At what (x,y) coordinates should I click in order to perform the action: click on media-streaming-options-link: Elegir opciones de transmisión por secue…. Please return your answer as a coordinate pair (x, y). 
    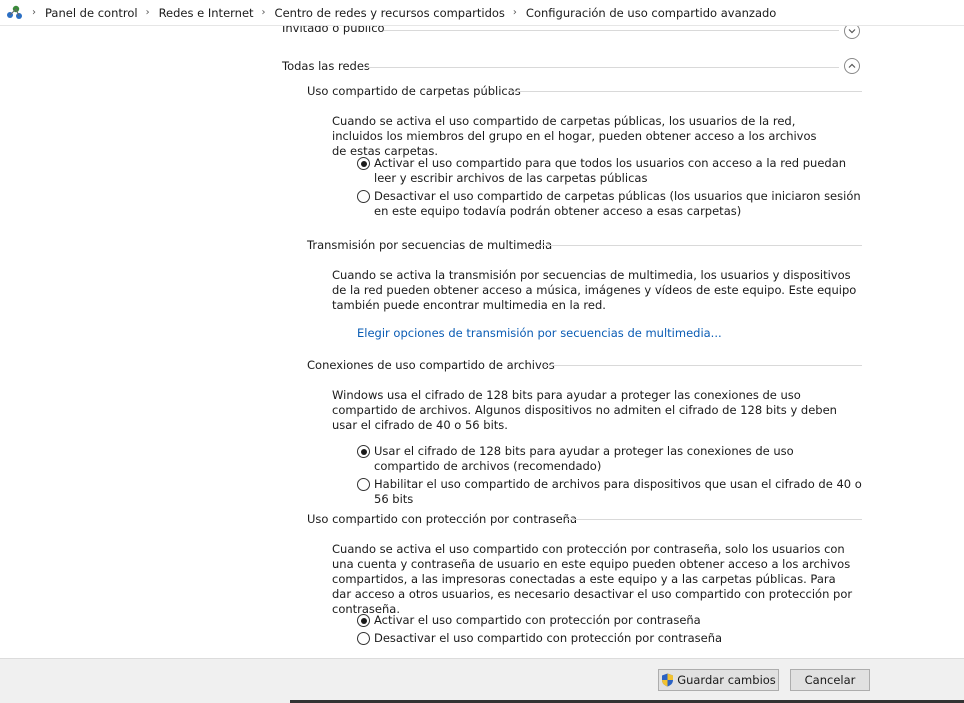
    Looking at the image, I should click on (539, 333).